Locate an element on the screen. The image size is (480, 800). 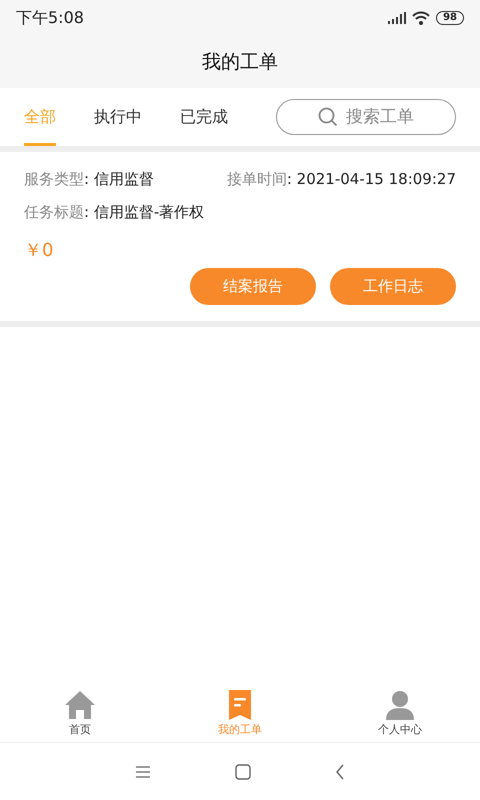
person-icon is located at coordinates (400, 705).